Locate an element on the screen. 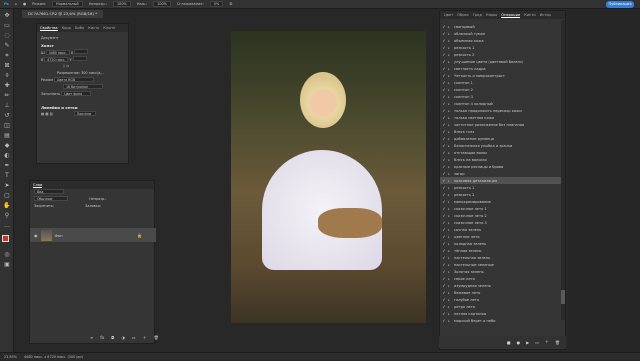  settings-gear-icon: ⚙ is located at coordinates (230, 4).